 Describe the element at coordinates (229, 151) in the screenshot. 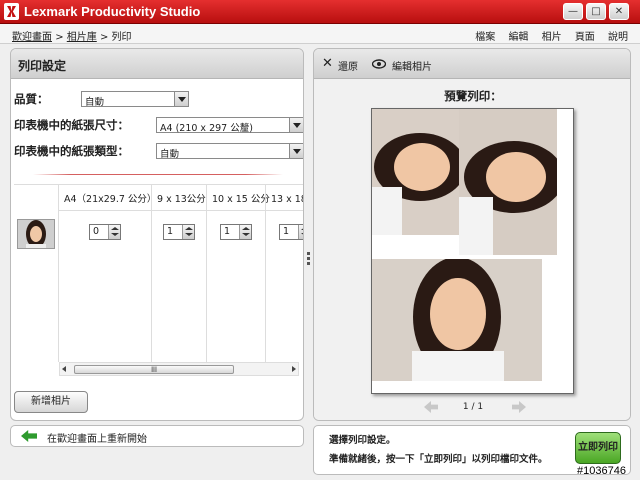

I see `paper-type-select: 自動` at that location.